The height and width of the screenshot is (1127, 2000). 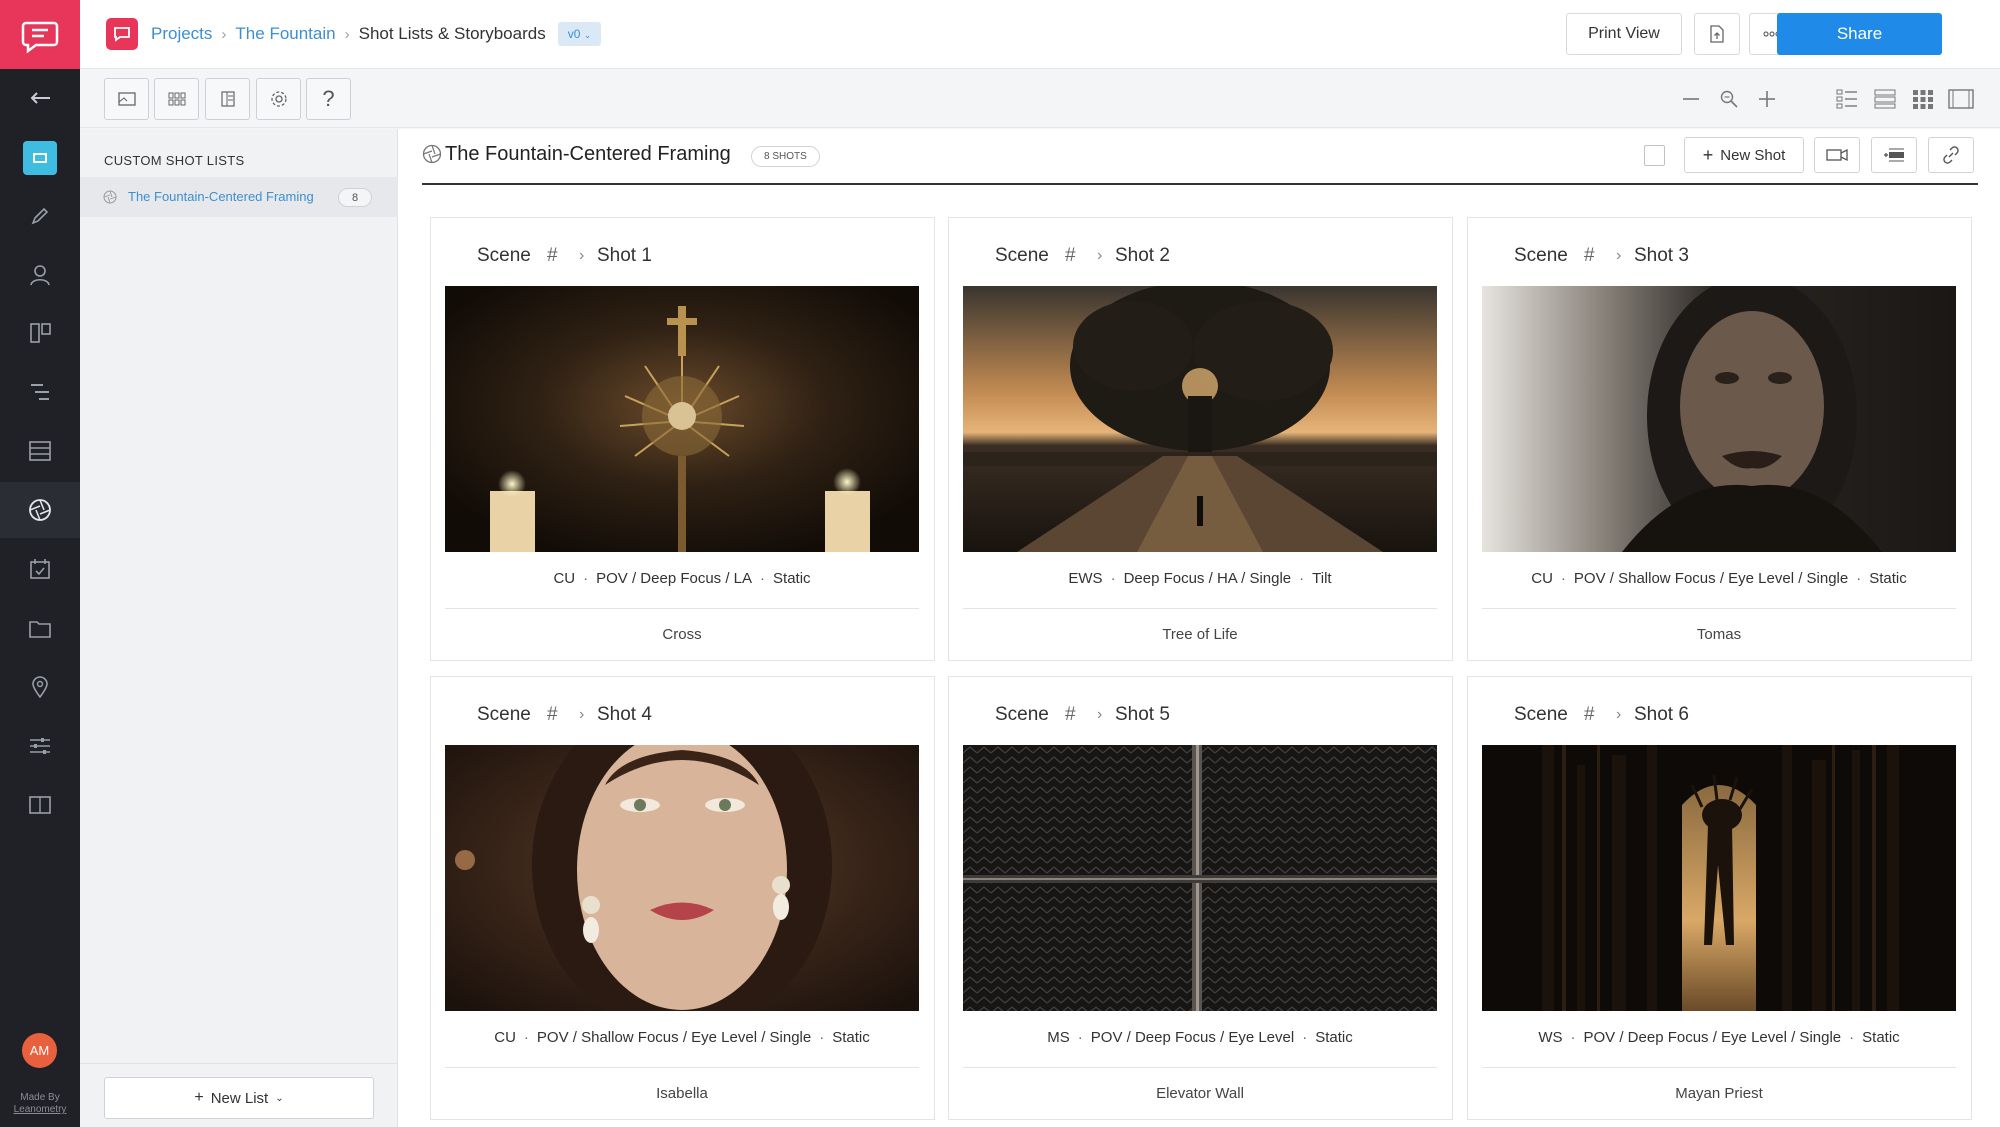 I want to click on help-icon: ?, so click(x=328, y=99).